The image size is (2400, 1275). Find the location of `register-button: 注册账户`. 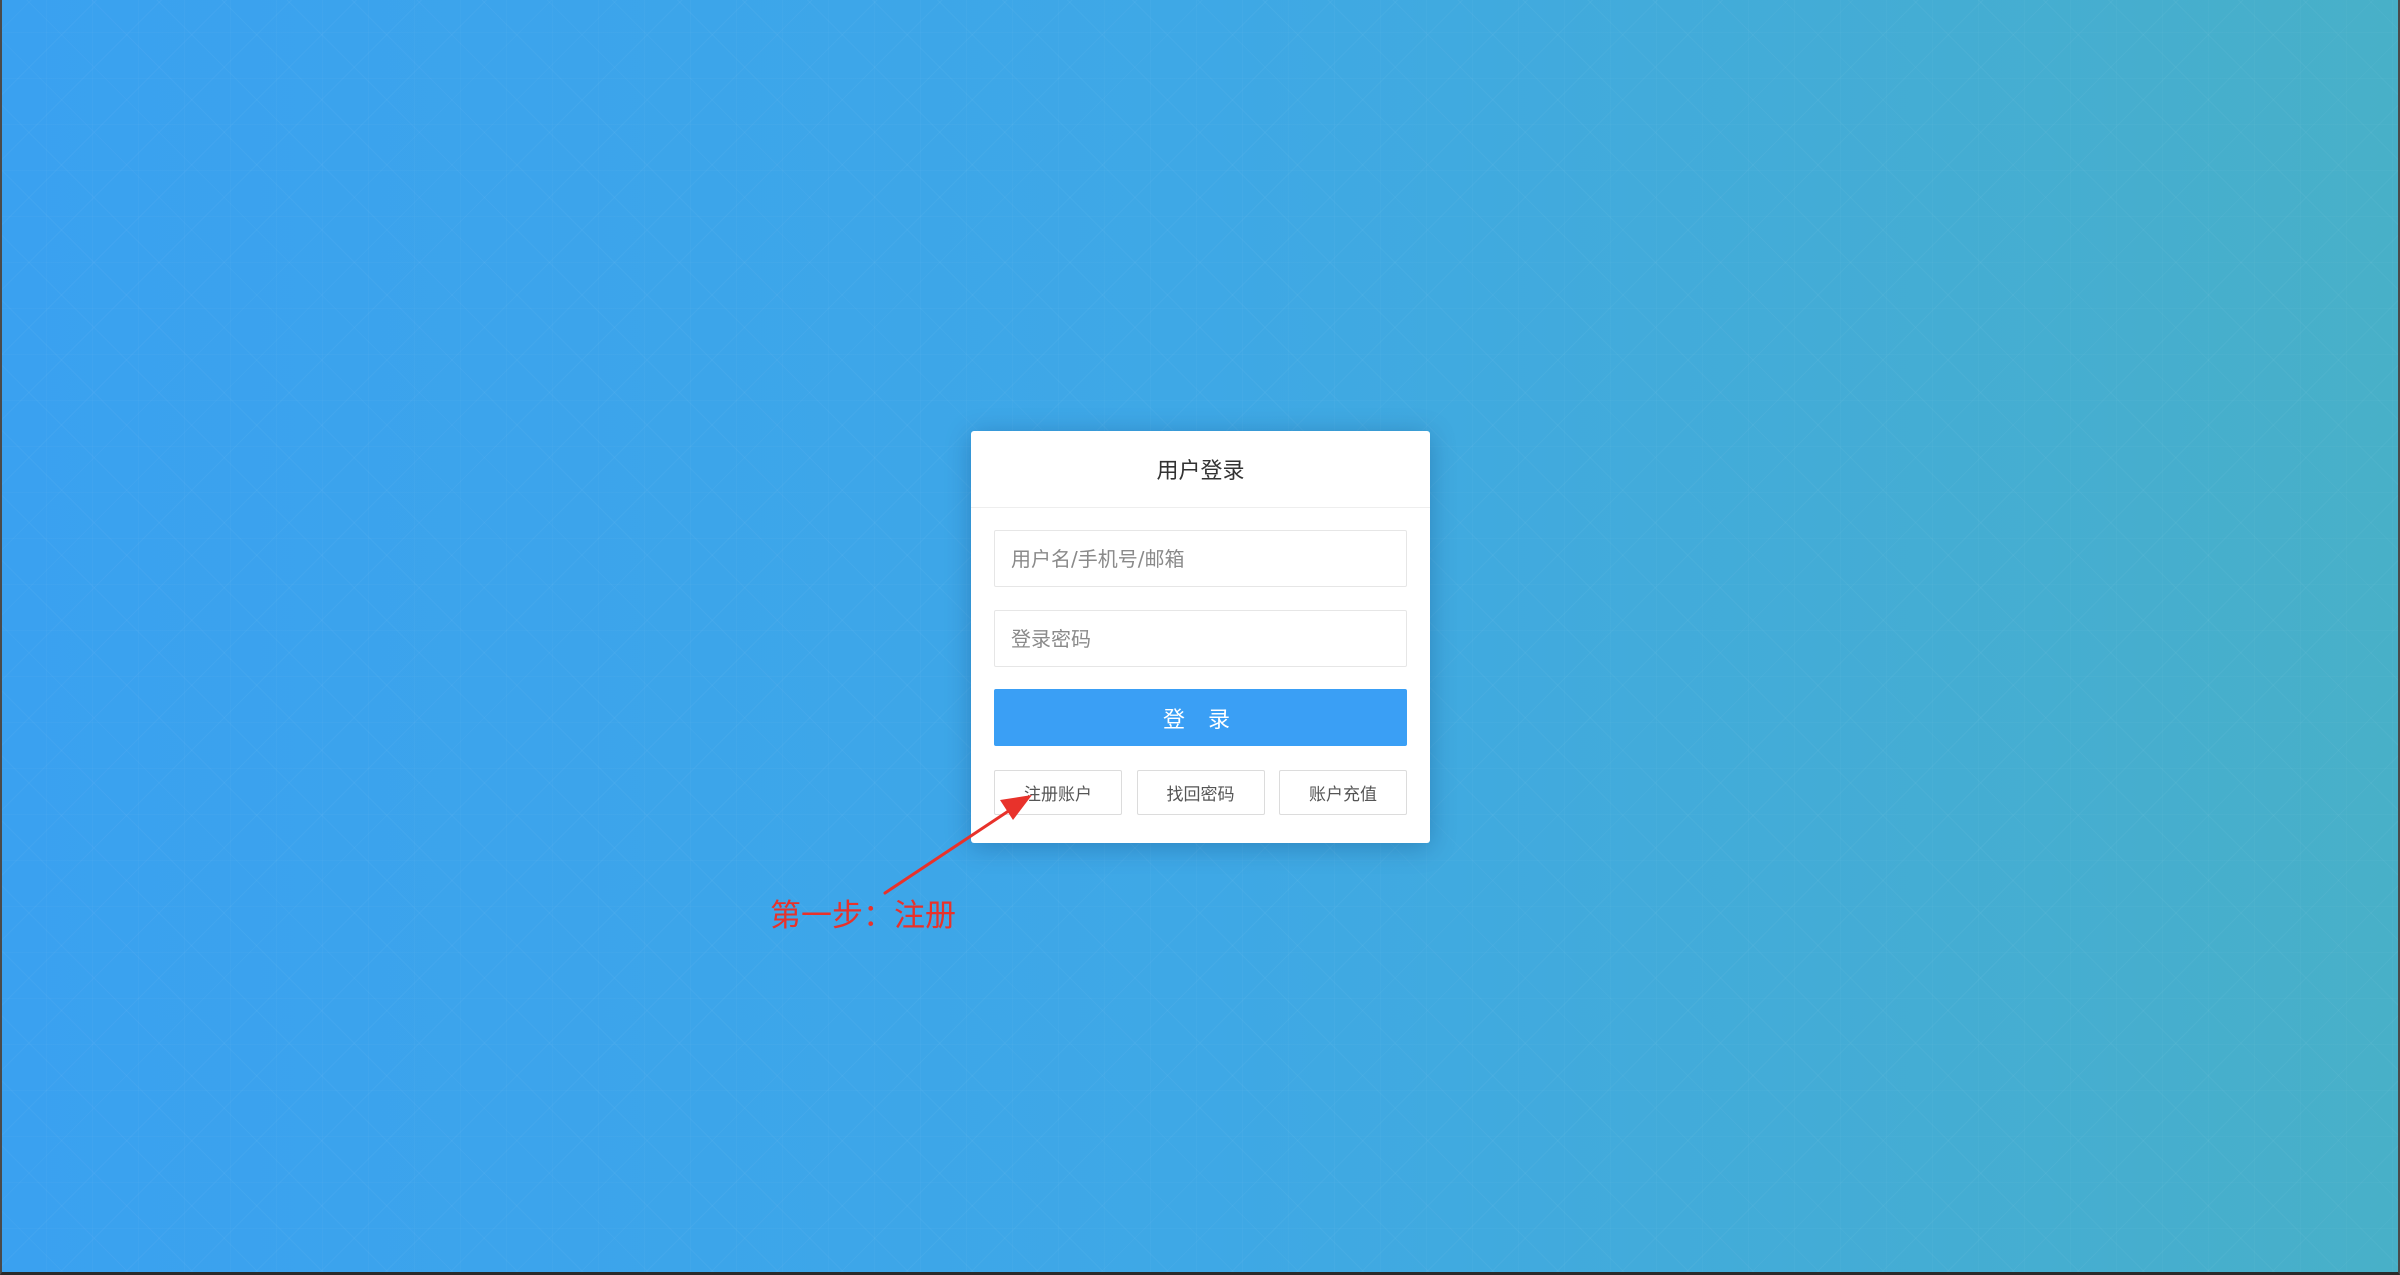

register-button: 注册账户 is located at coordinates (1058, 792).